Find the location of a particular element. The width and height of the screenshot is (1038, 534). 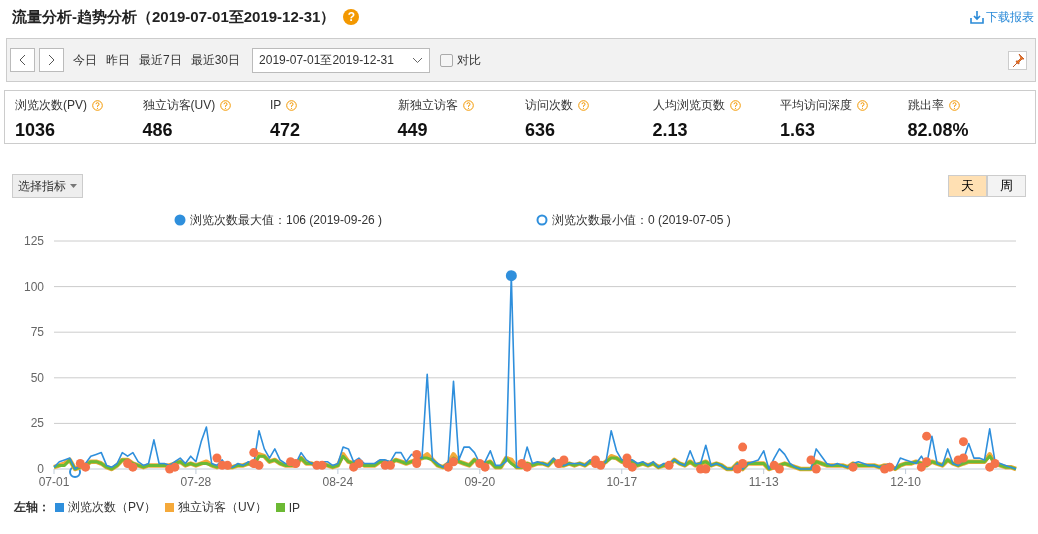

quick-range-link: 最近30日 is located at coordinates (215, 60).